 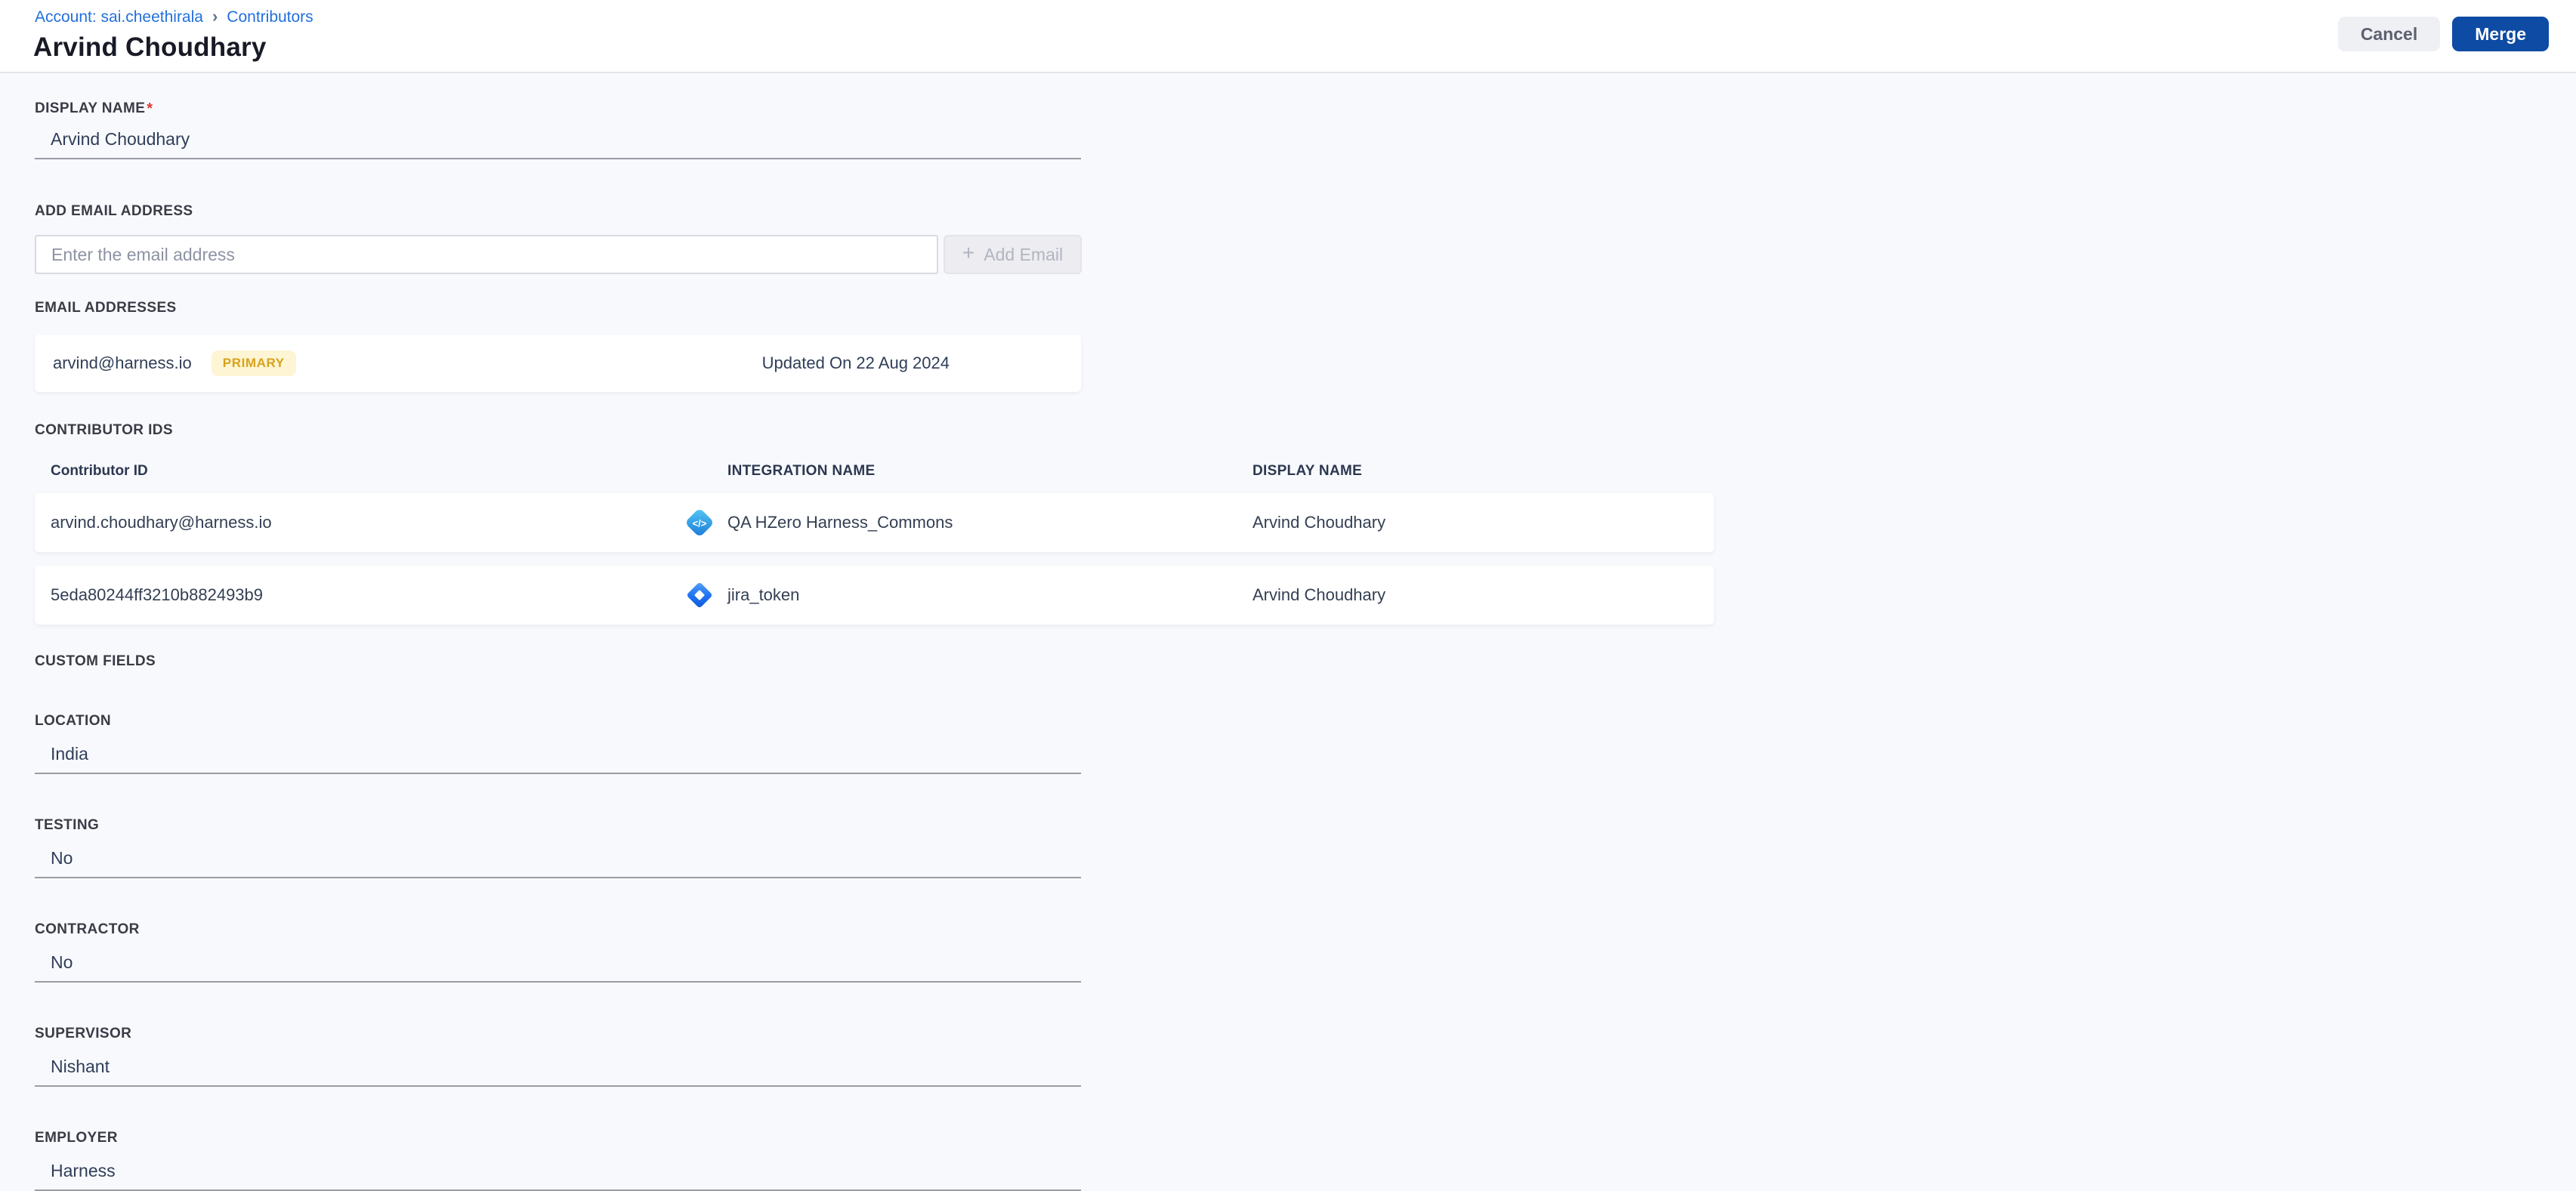 I want to click on plus-icon: +, so click(x=968, y=253).